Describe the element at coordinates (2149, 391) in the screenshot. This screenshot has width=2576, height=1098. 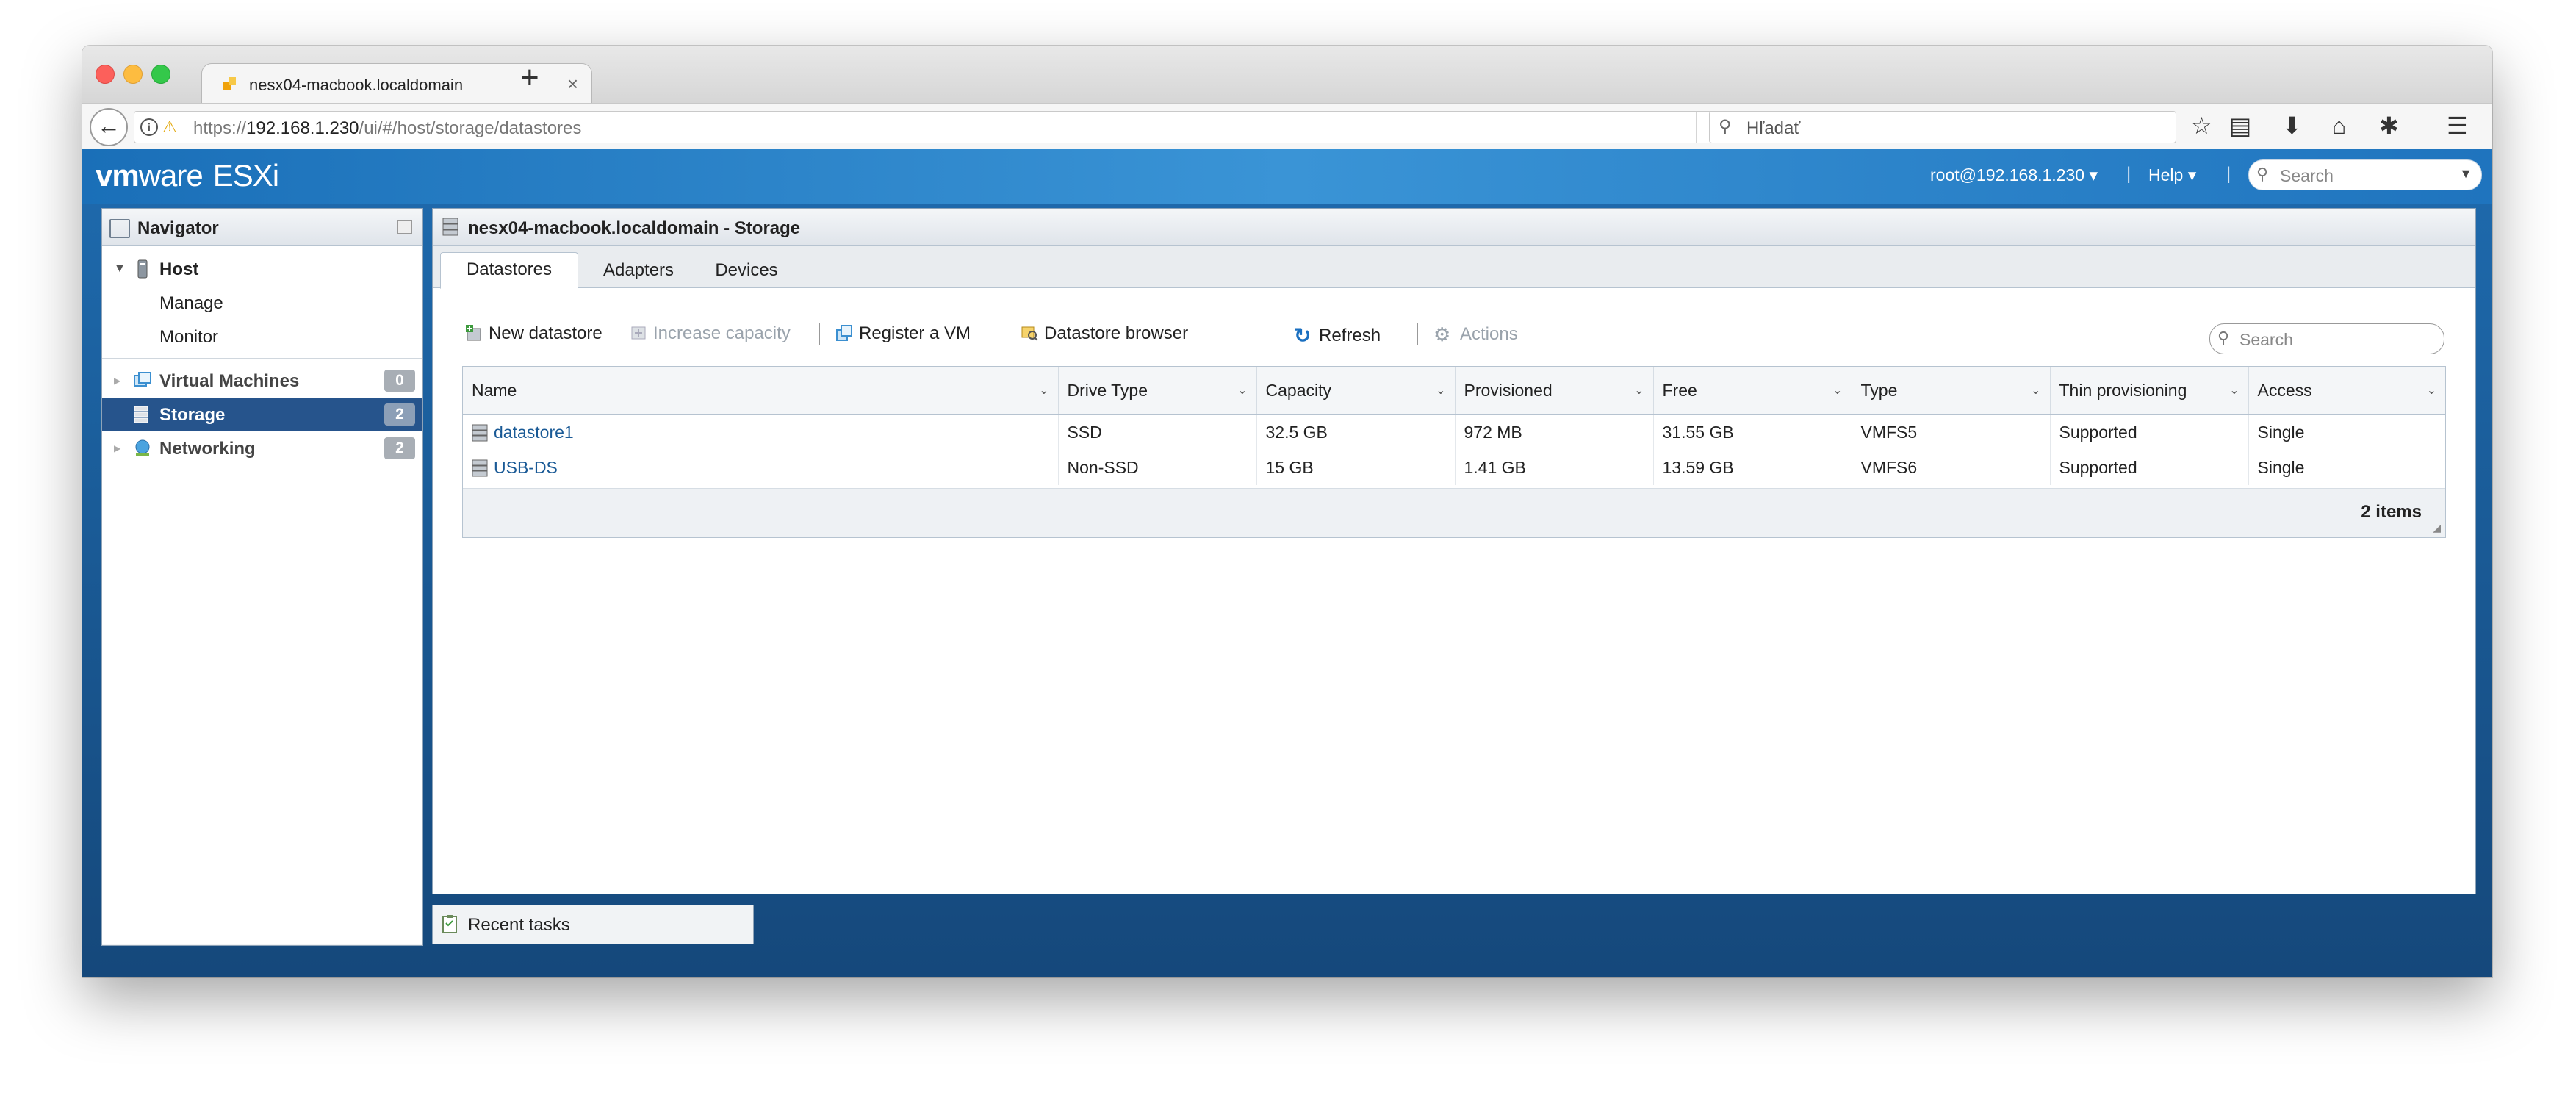
I see `column-header-thin-provisioning: Thin provisioning ⌄` at that location.